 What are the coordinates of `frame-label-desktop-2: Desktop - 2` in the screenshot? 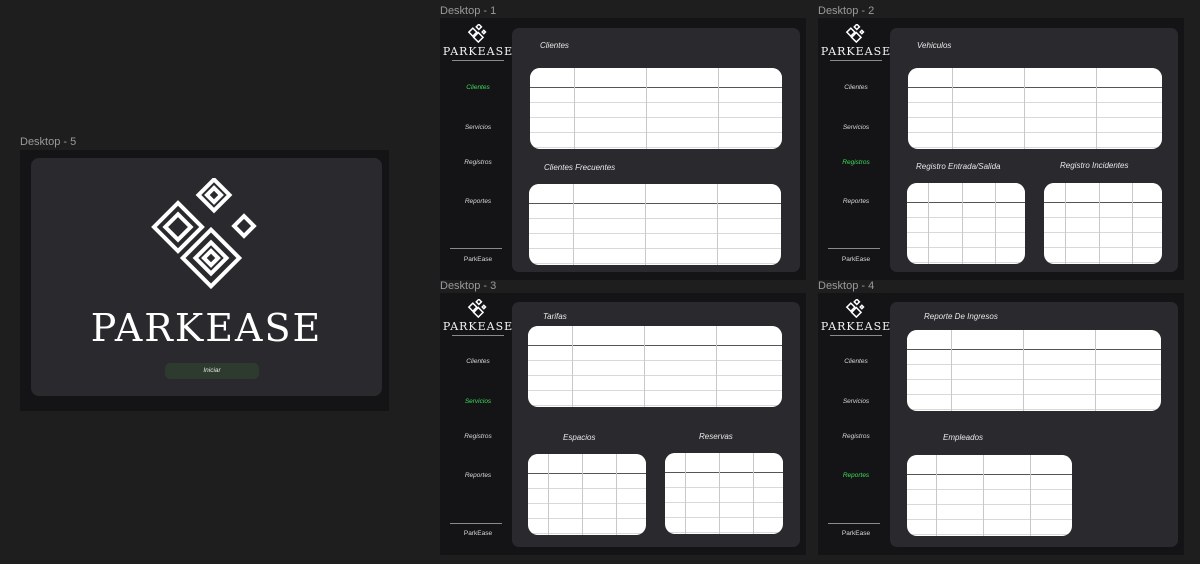 It's located at (846, 11).